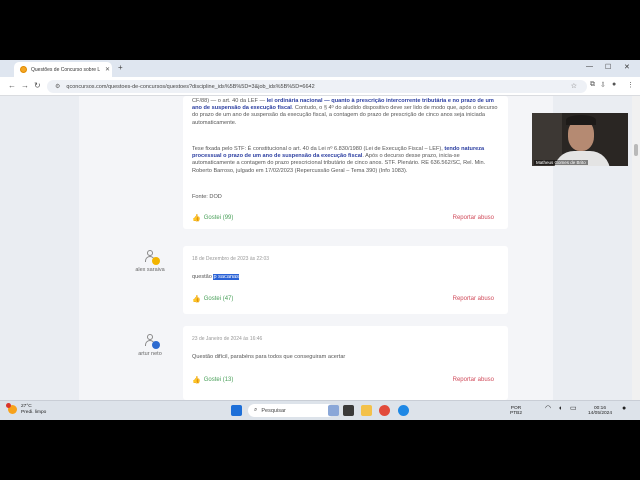 This screenshot has height=480, width=640. I want to click on like-button: 👍 Gostei (13), so click(212, 380).